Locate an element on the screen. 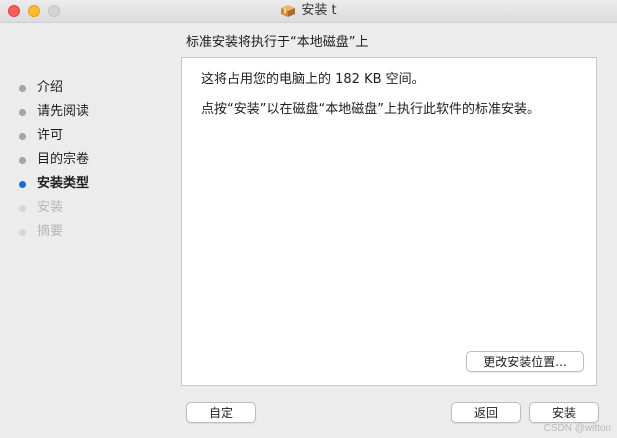 The height and width of the screenshot is (438, 617). step-label: 安装类型 is located at coordinates (63, 183).